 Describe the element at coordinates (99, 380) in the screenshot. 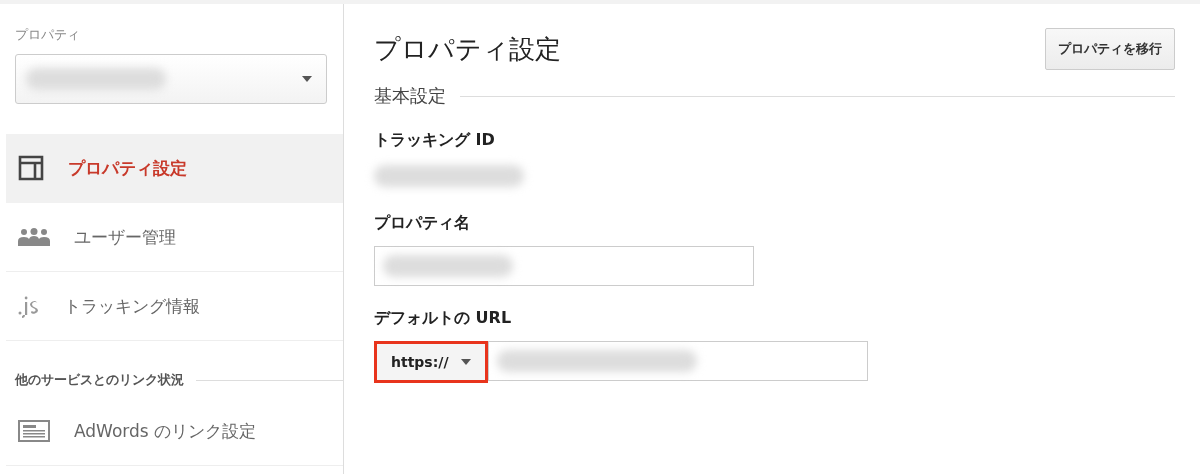

I see `section-heading: 他のサービスとのリンク状況` at that location.